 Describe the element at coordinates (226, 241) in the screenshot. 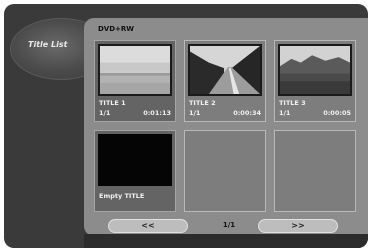

I see `footer-bar` at that location.